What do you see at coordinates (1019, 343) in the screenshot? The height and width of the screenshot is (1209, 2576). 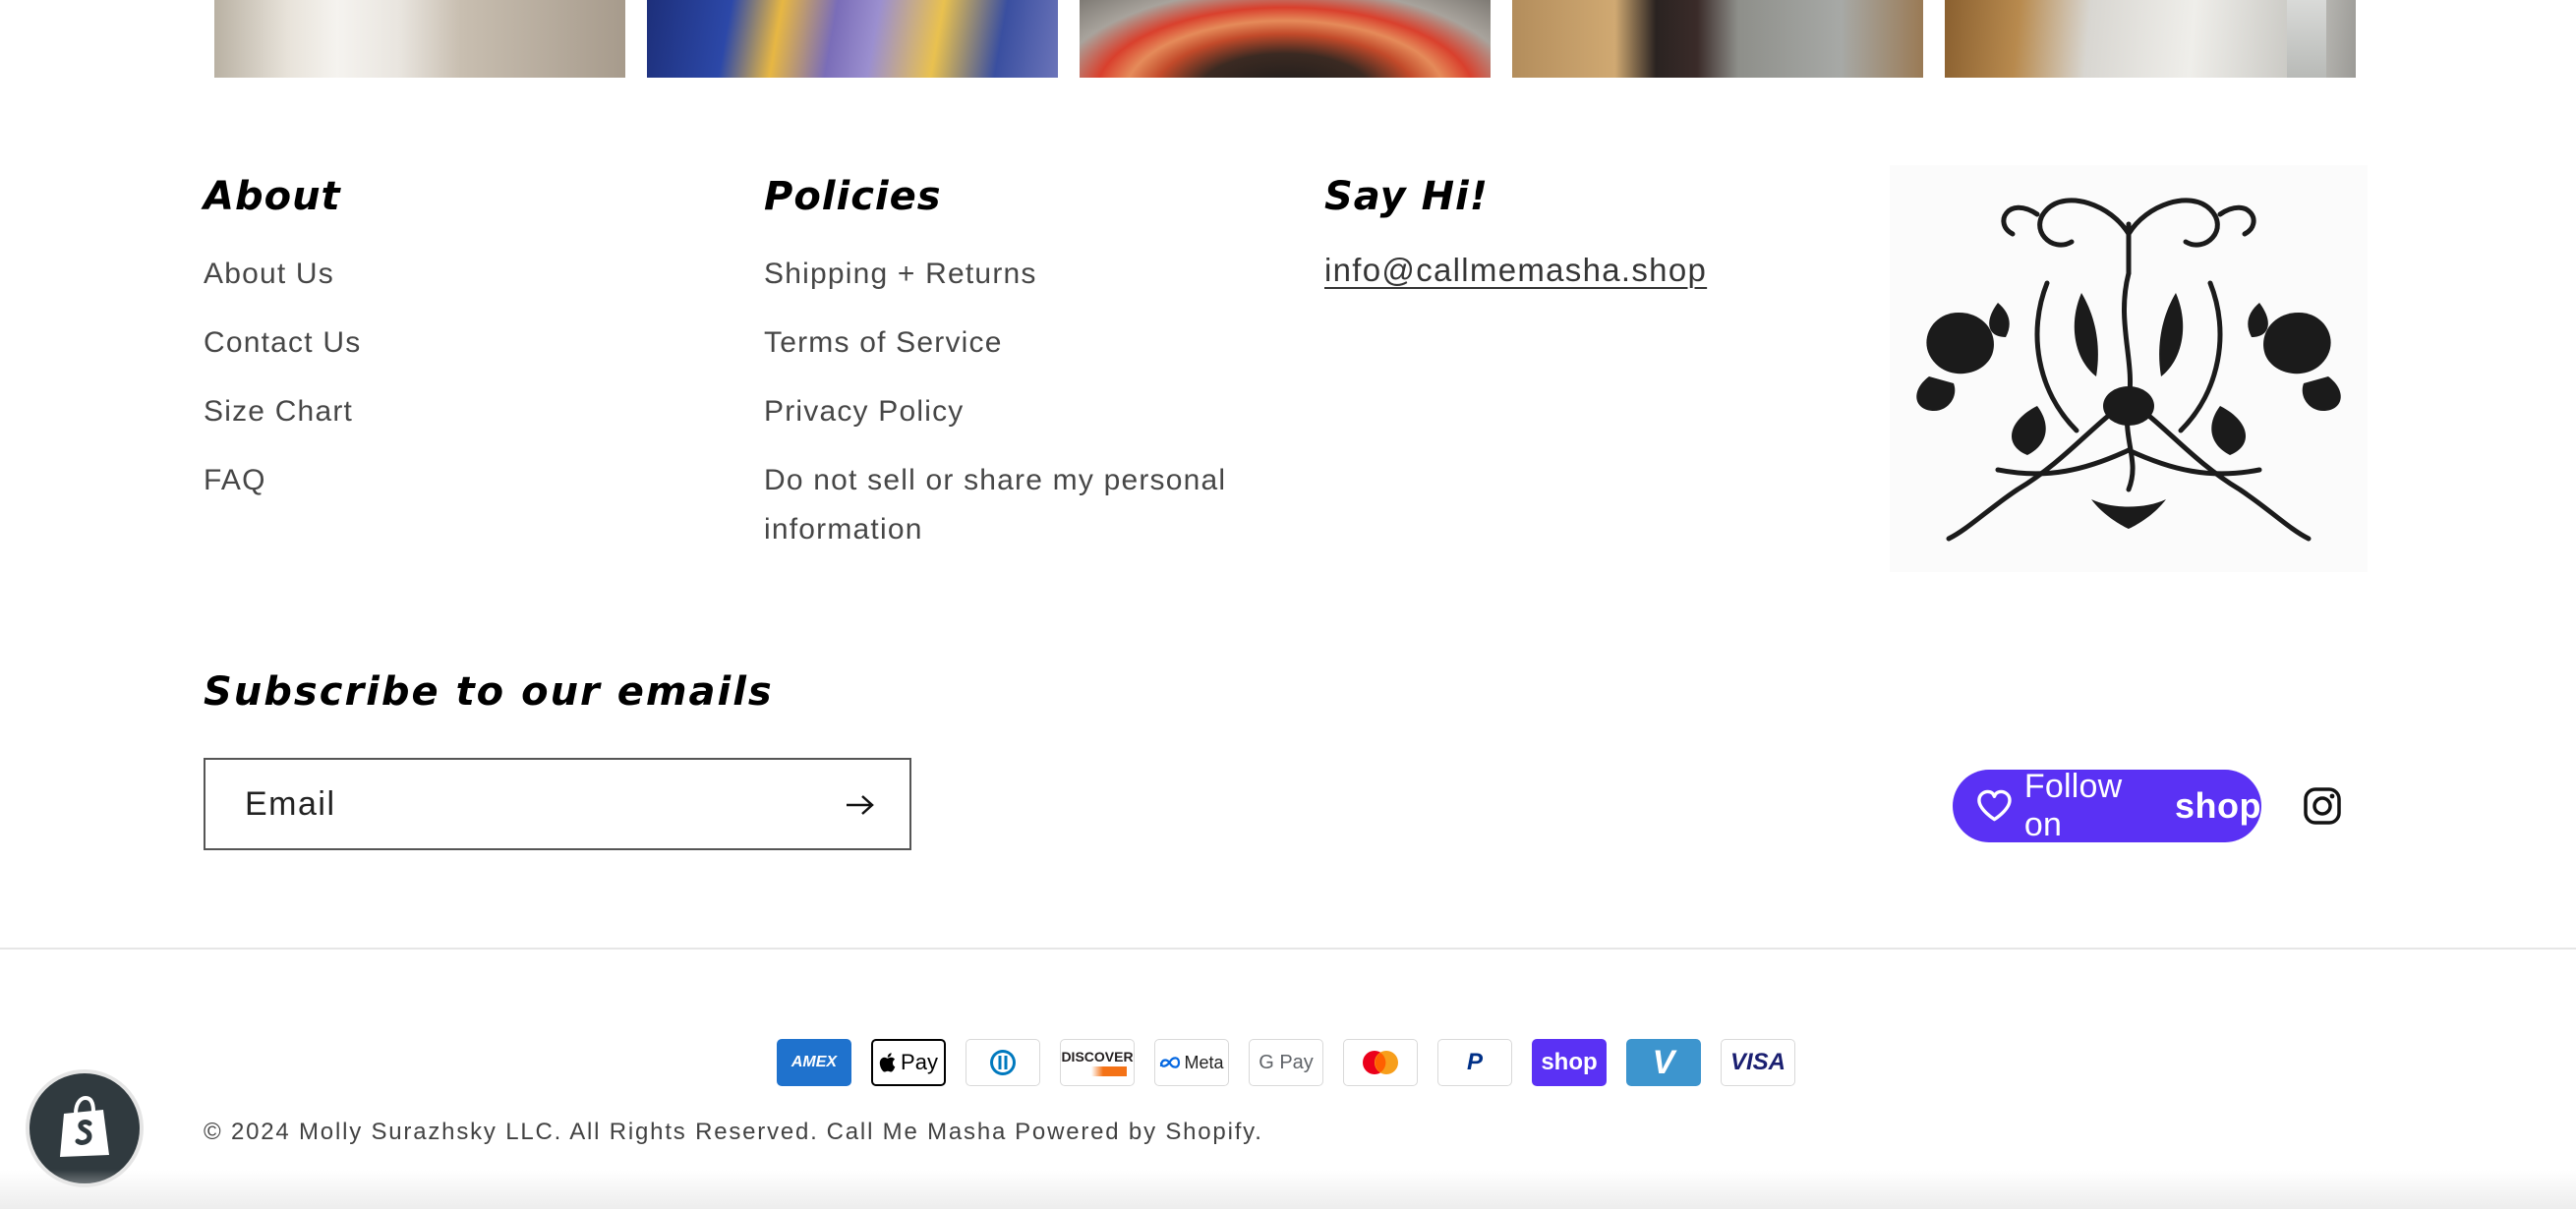 I see `footer-link-terms-of-service: Terms of Service` at bounding box center [1019, 343].